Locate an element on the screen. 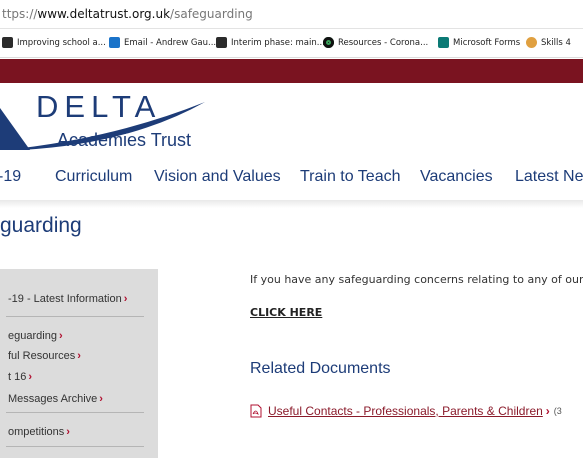 The height and width of the screenshot is (458, 583). page-title: guarding is located at coordinates (41, 225).